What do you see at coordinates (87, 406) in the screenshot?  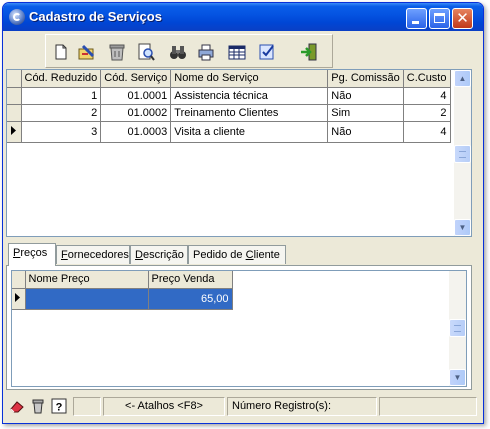 I see `status-panel-empty` at bounding box center [87, 406].